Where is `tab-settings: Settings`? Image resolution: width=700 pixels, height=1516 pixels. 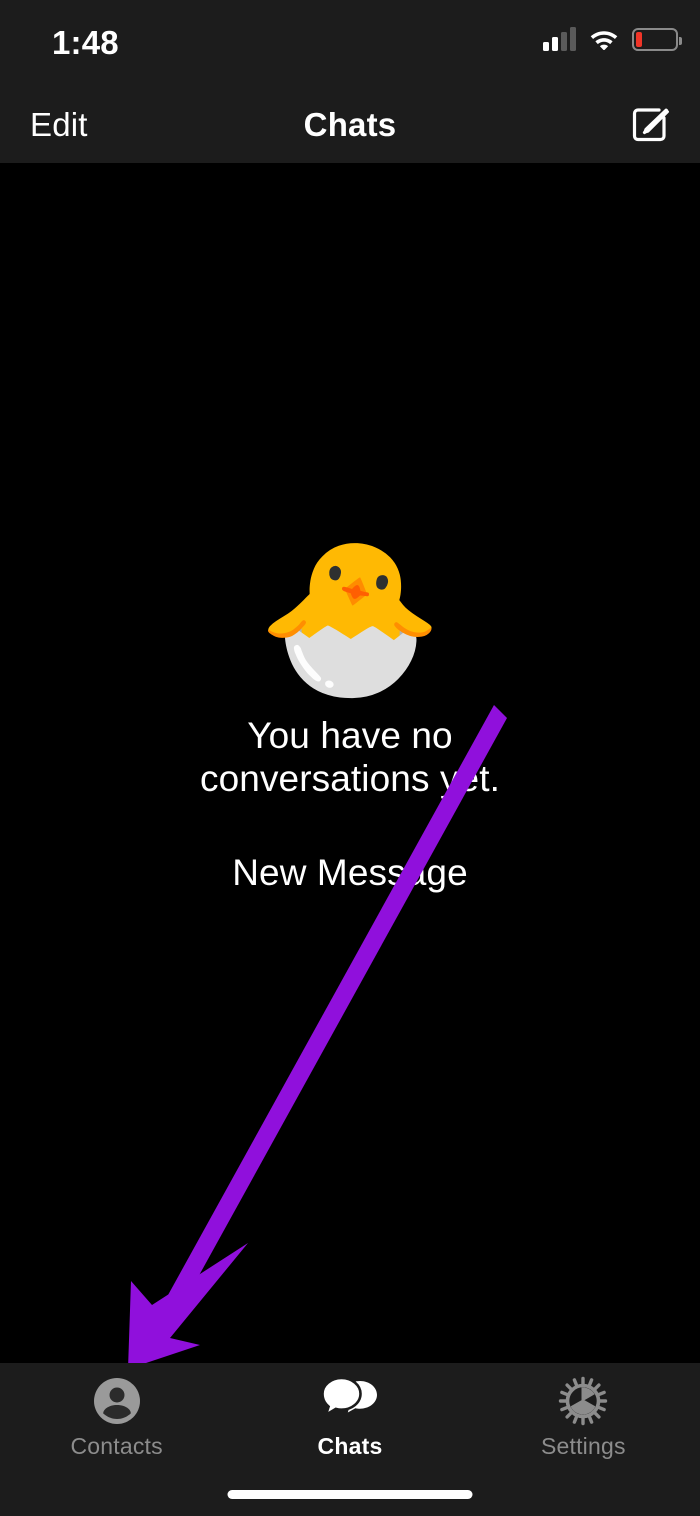
tab-settings: Settings is located at coordinates (583, 1411).